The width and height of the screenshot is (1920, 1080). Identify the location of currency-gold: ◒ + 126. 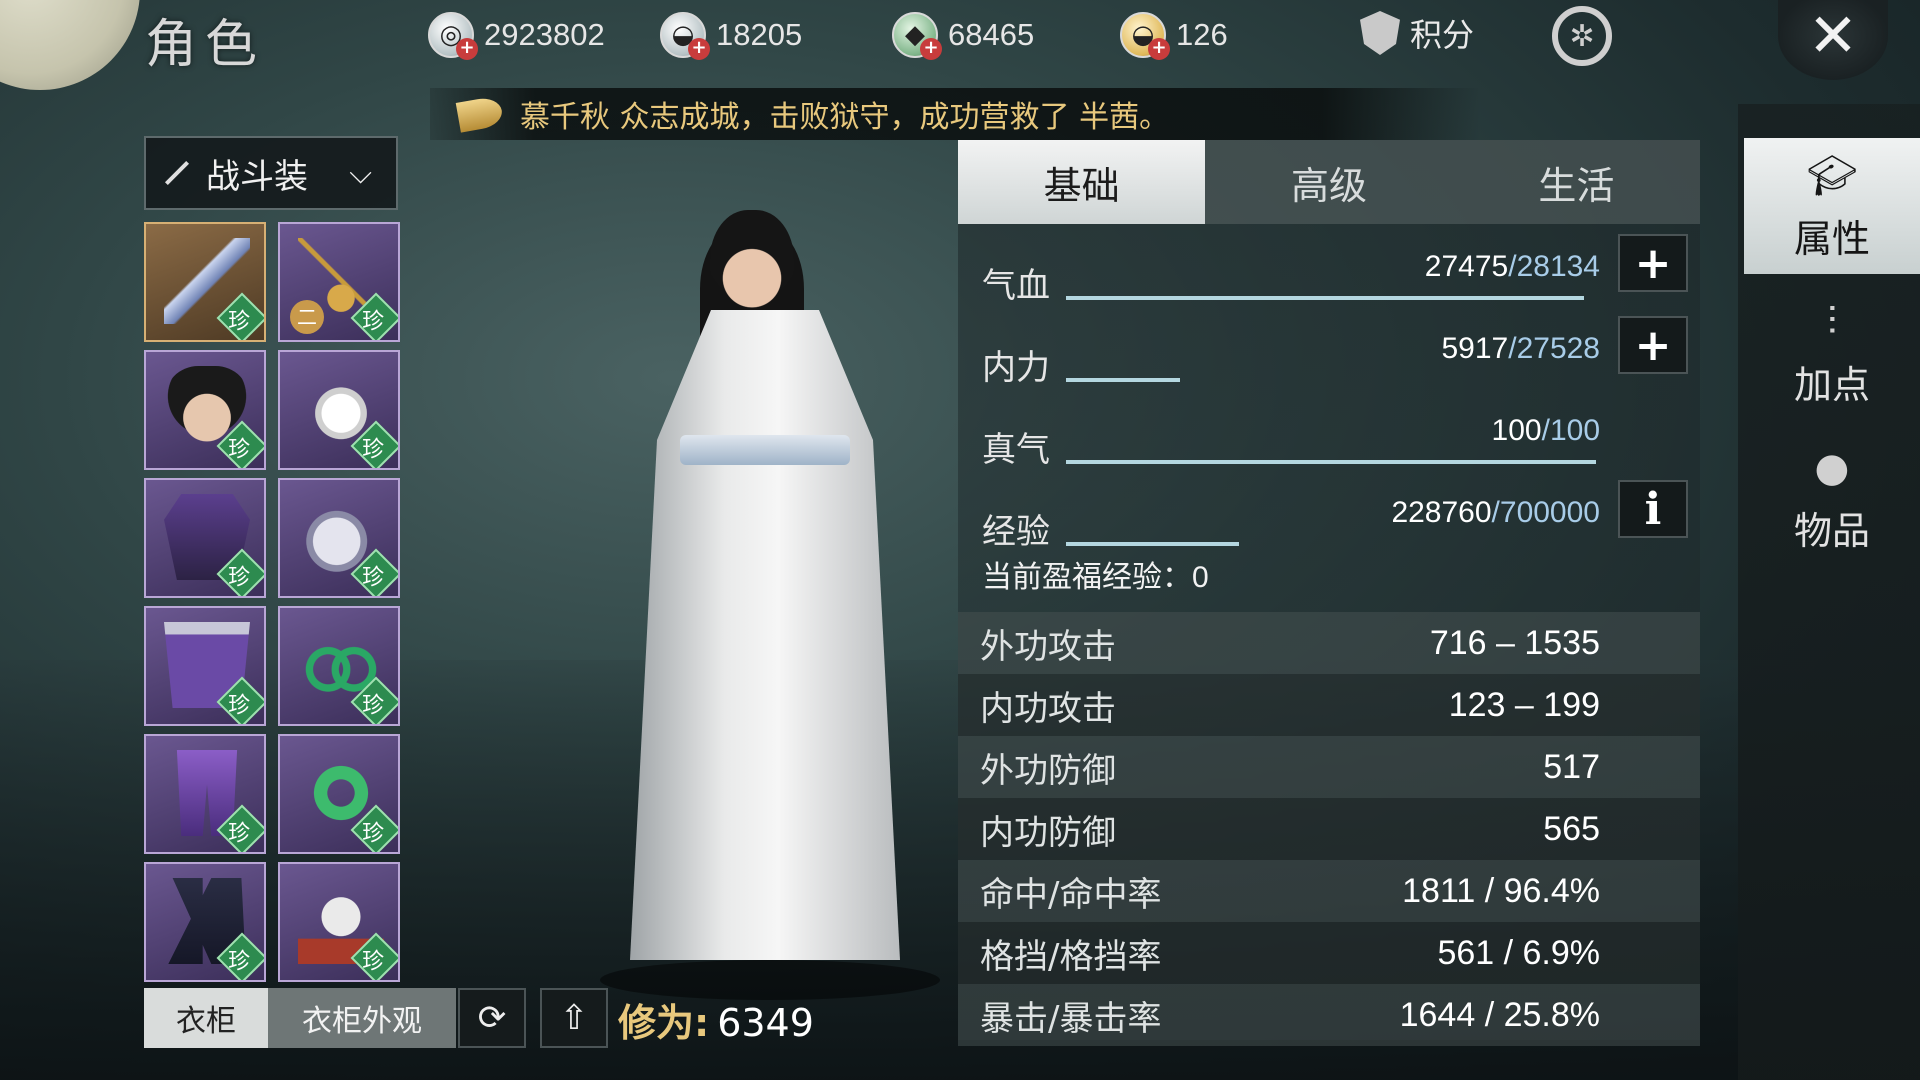
(1174, 36).